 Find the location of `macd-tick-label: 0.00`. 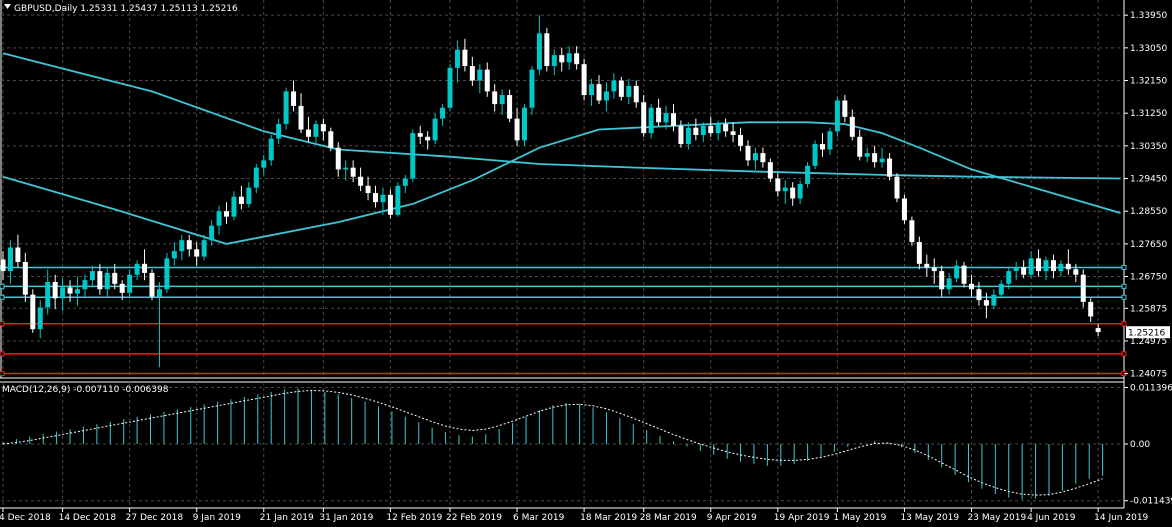

macd-tick-label: 0.00 is located at coordinates (1140, 445).